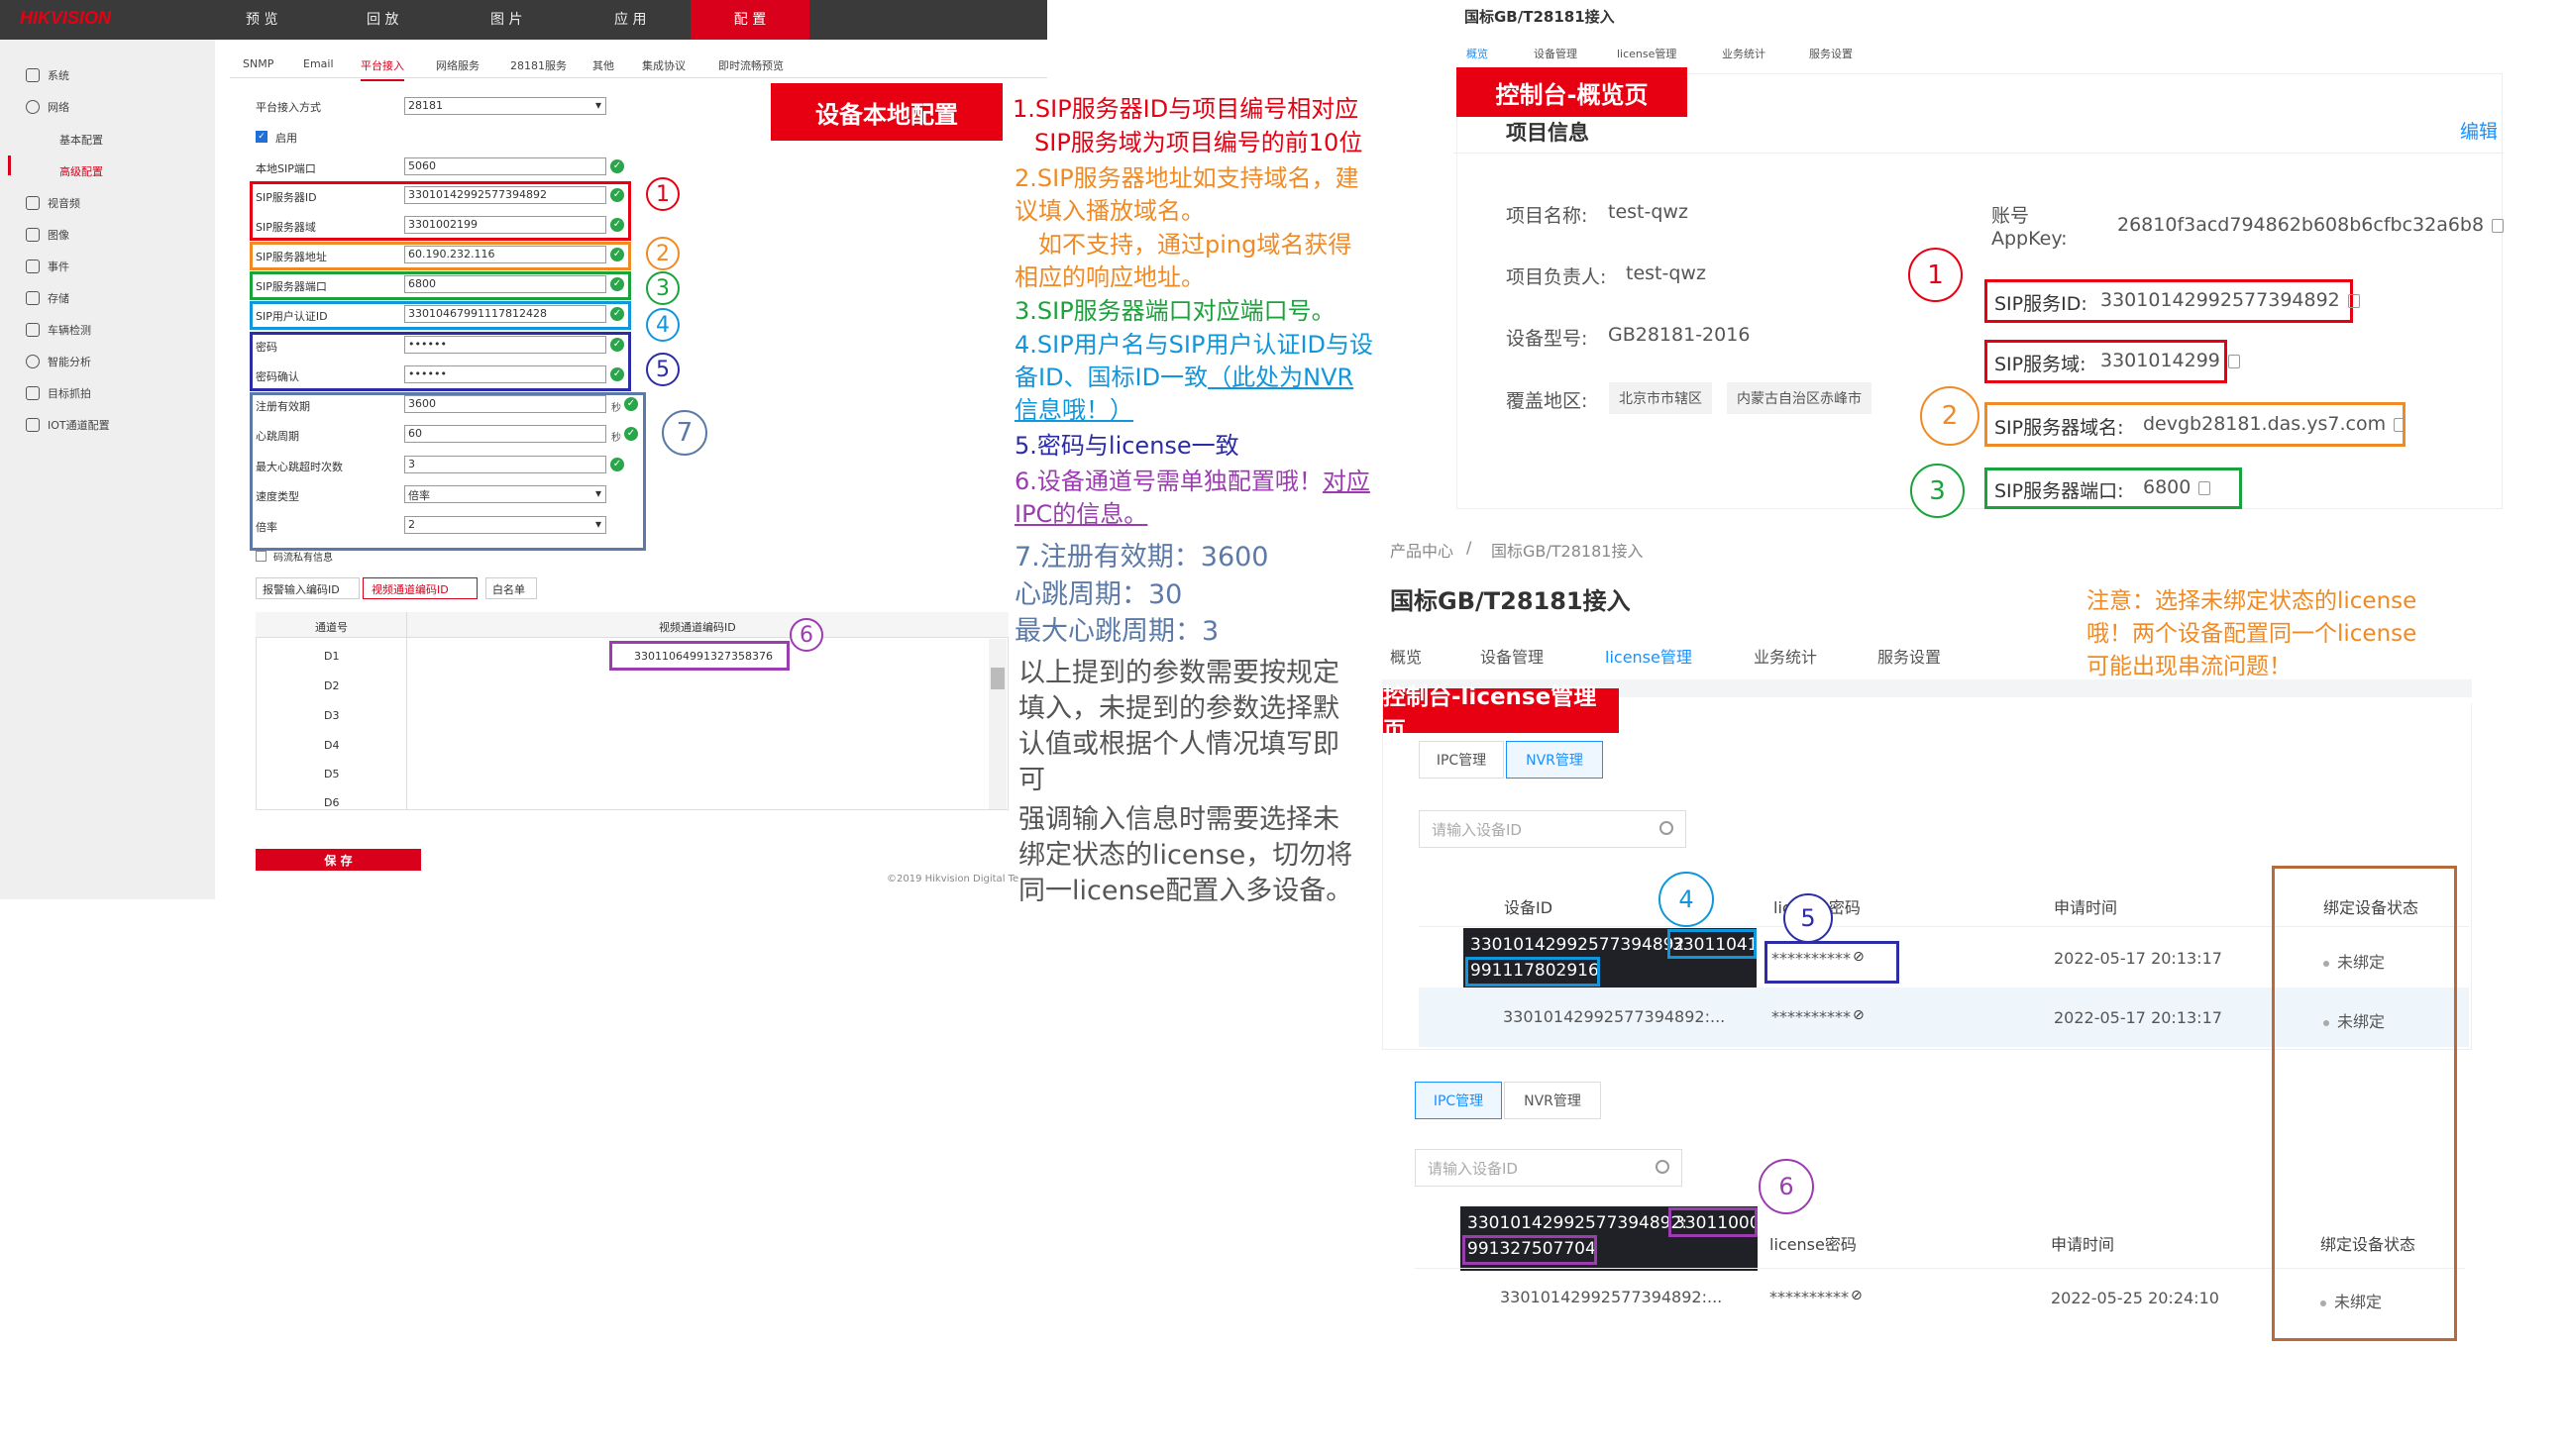 The height and width of the screenshot is (1456, 2566). What do you see at coordinates (506, 19) in the screenshot?
I see `nav-picture: 图 片` at bounding box center [506, 19].